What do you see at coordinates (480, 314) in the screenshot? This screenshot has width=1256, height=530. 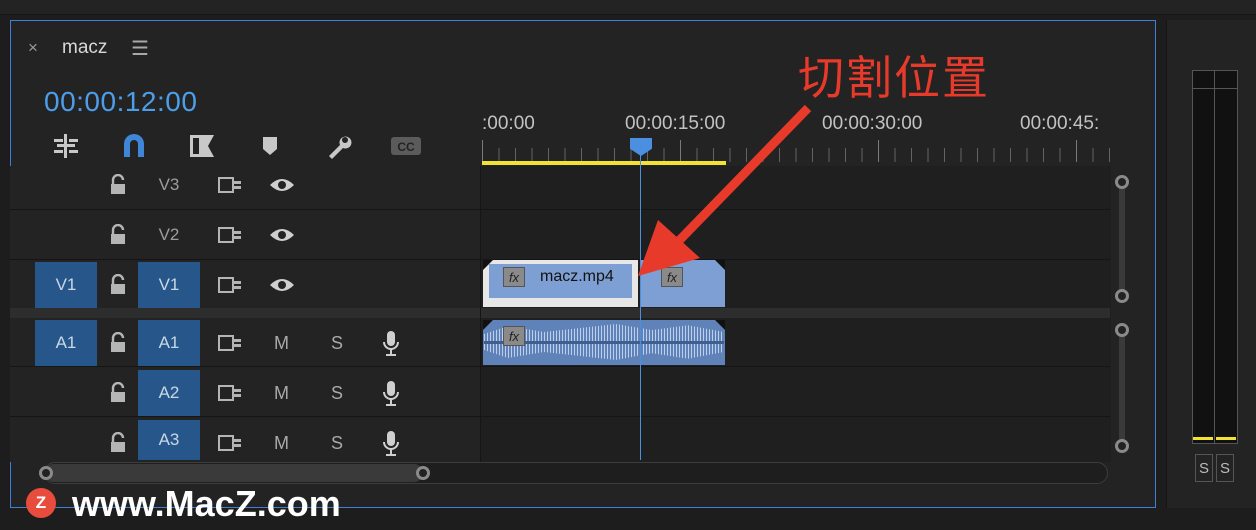 I see `header-divider` at bounding box center [480, 314].